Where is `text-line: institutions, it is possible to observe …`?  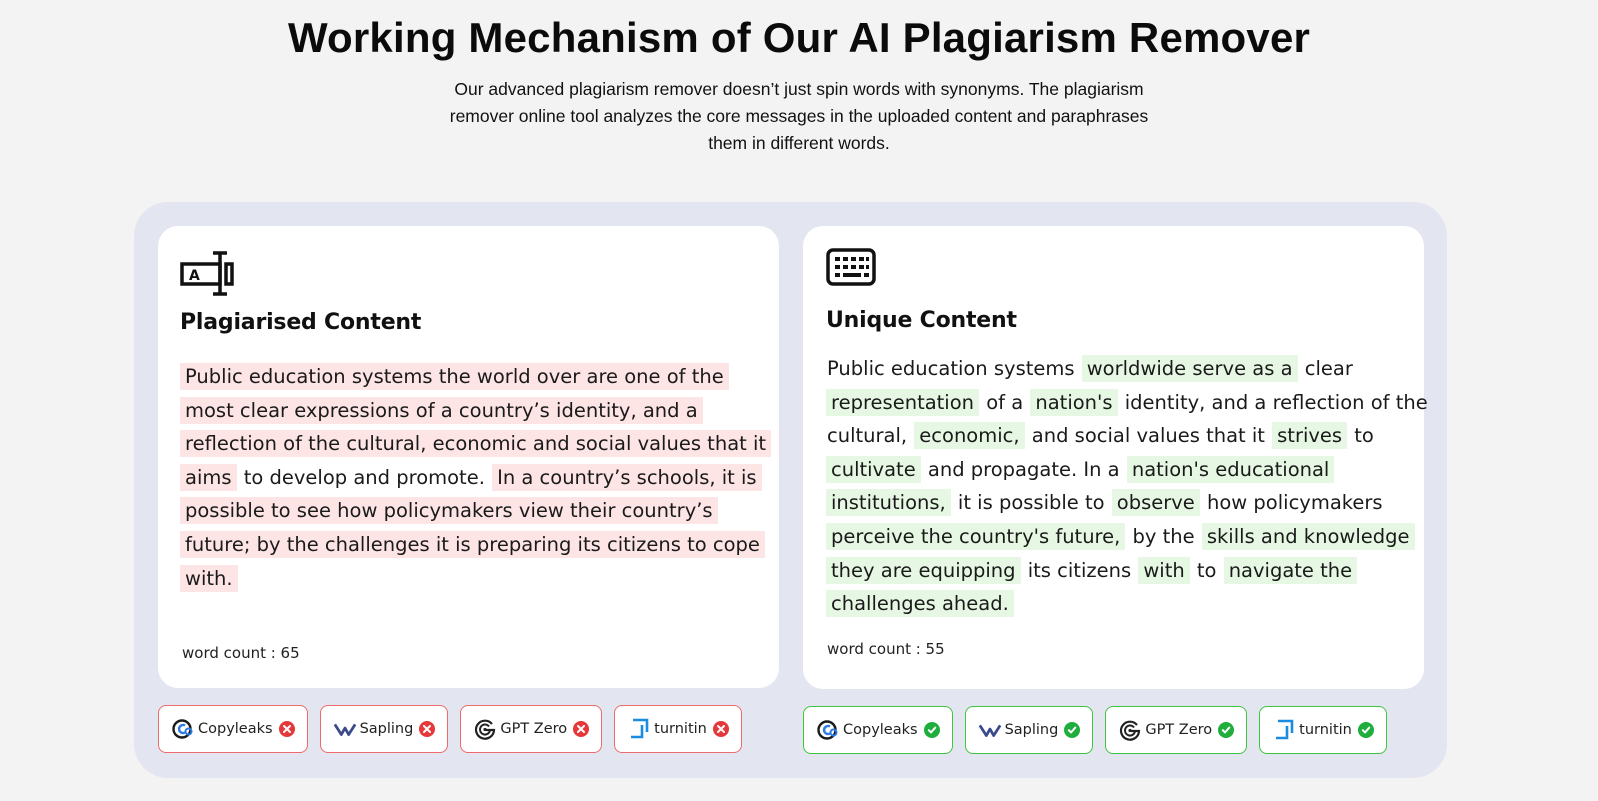 text-line: institutions, it is possible to observe … is located at coordinates (1118, 503).